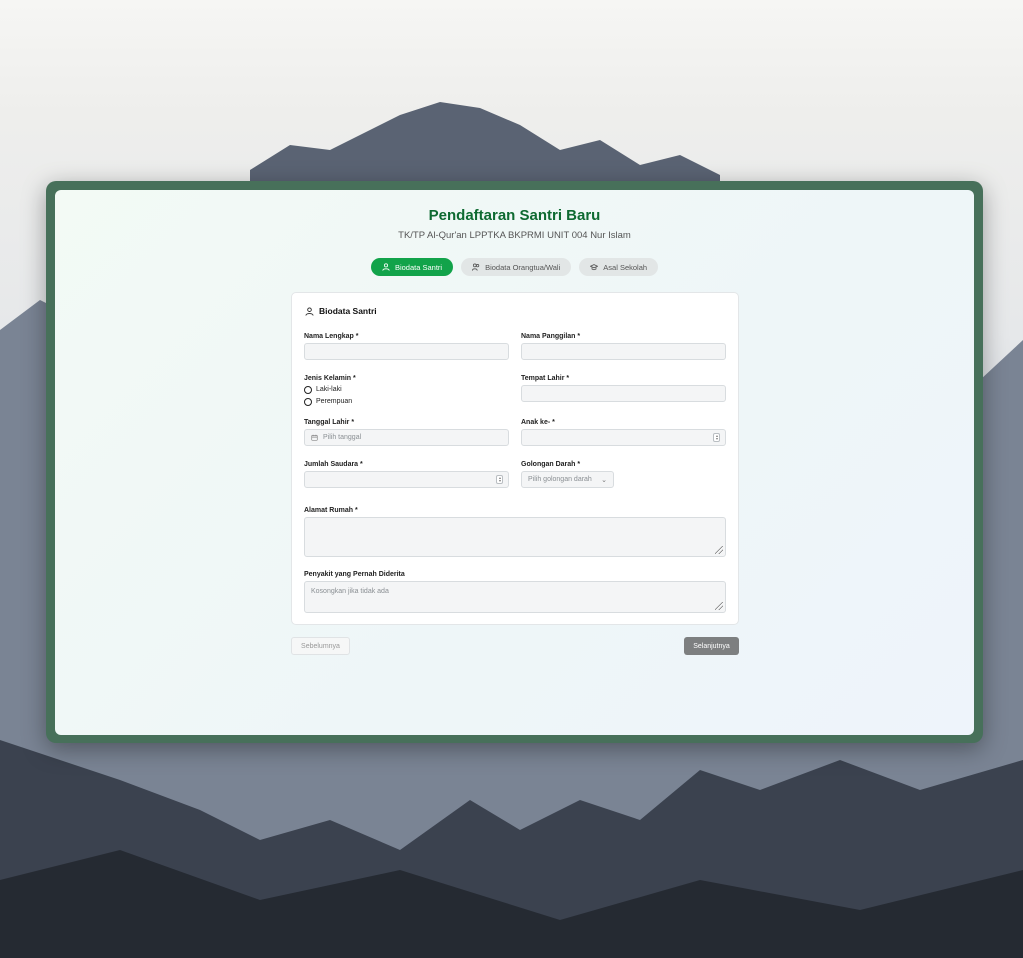 This screenshot has width=1023, height=958. What do you see at coordinates (515, 537) in the screenshot?
I see `alamat-rumah-textarea` at bounding box center [515, 537].